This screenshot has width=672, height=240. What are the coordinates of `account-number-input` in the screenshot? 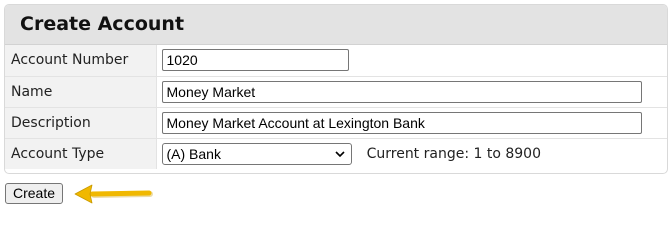 It's located at (255, 60).